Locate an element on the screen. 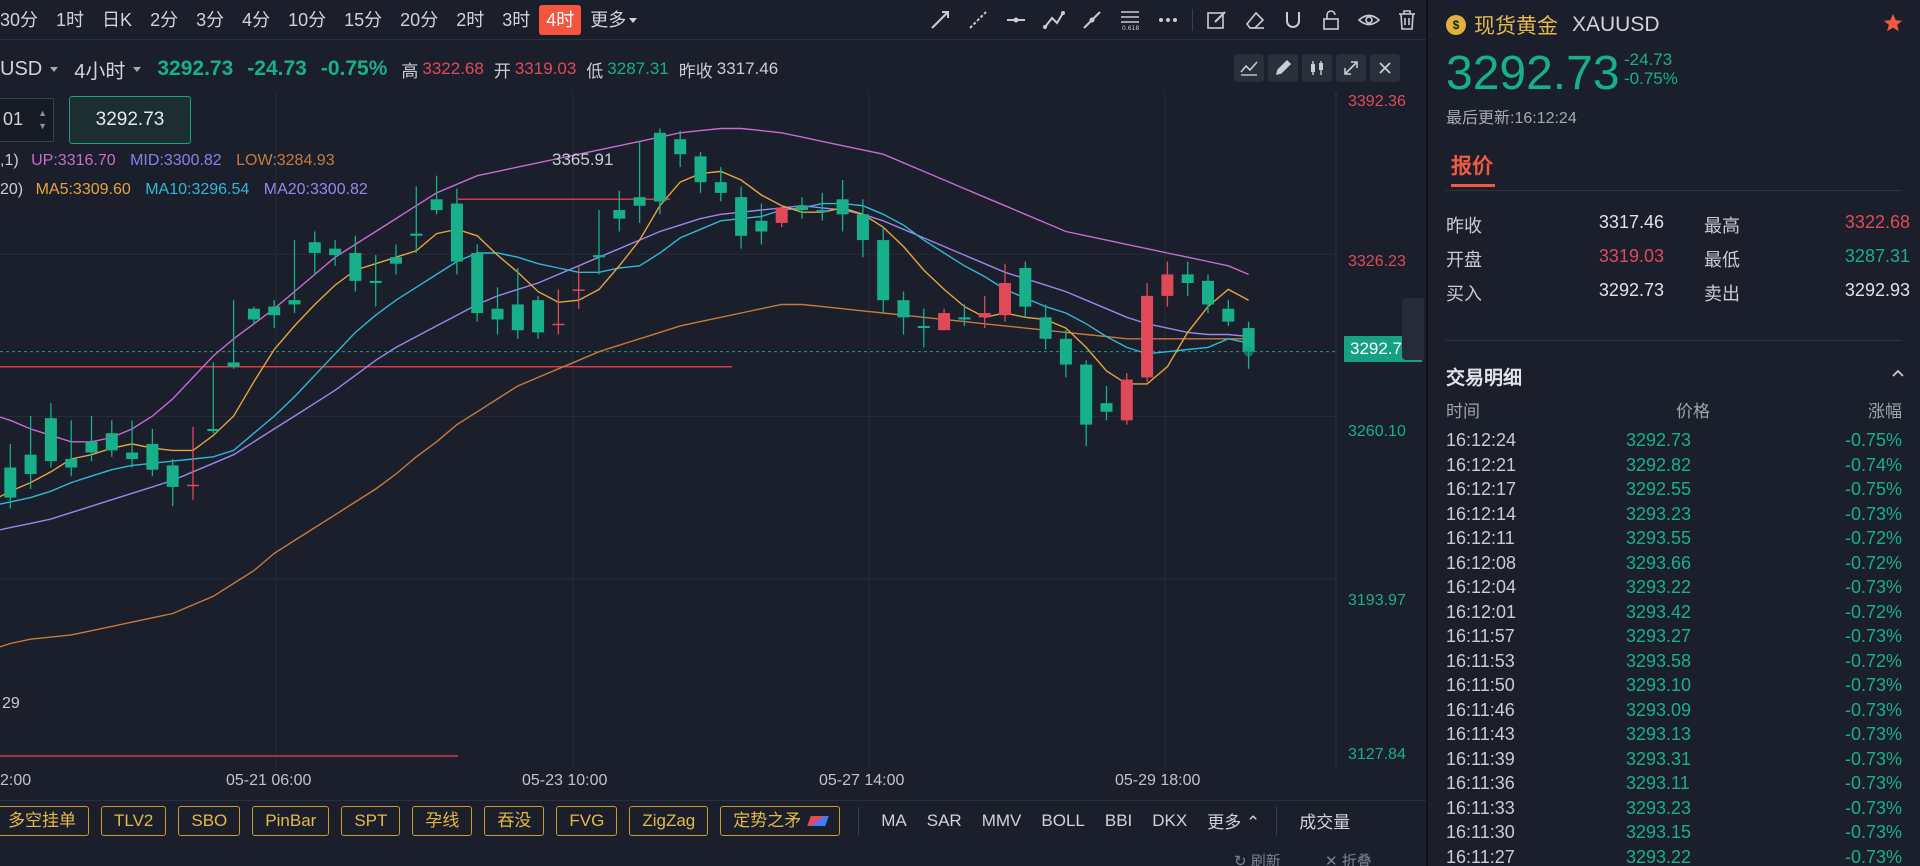 Image resolution: width=1920 pixels, height=866 pixels. indicator-tag-5: 孕线 is located at coordinates (442, 820).